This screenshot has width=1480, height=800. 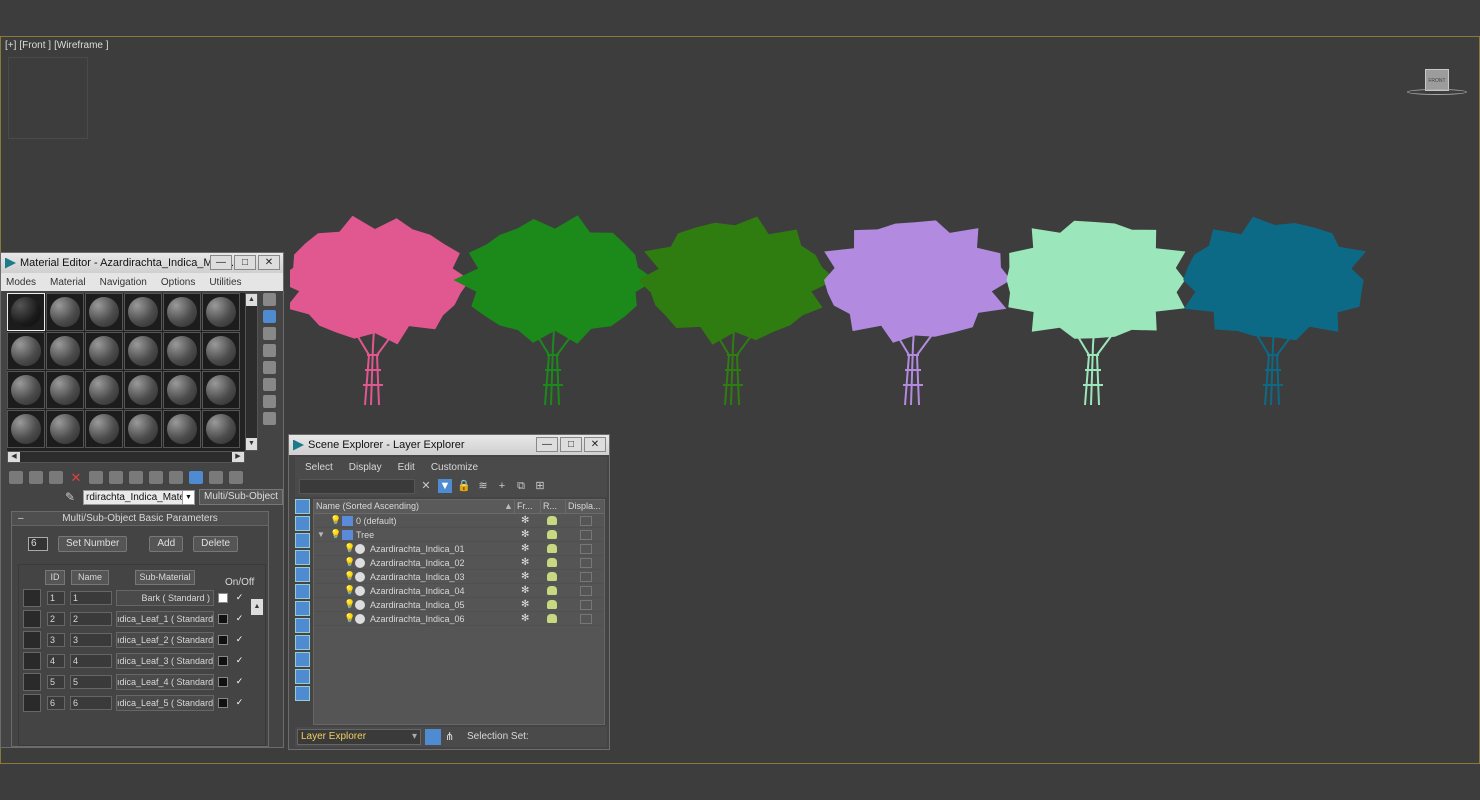 What do you see at coordinates (225, 282) in the screenshot?
I see `menu-utilities: Utilities` at bounding box center [225, 282].